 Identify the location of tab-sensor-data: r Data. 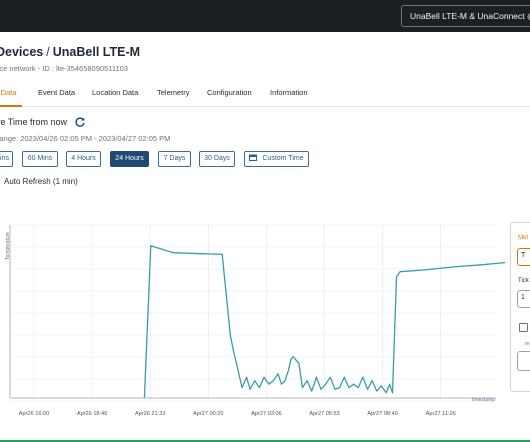
(8, 92).